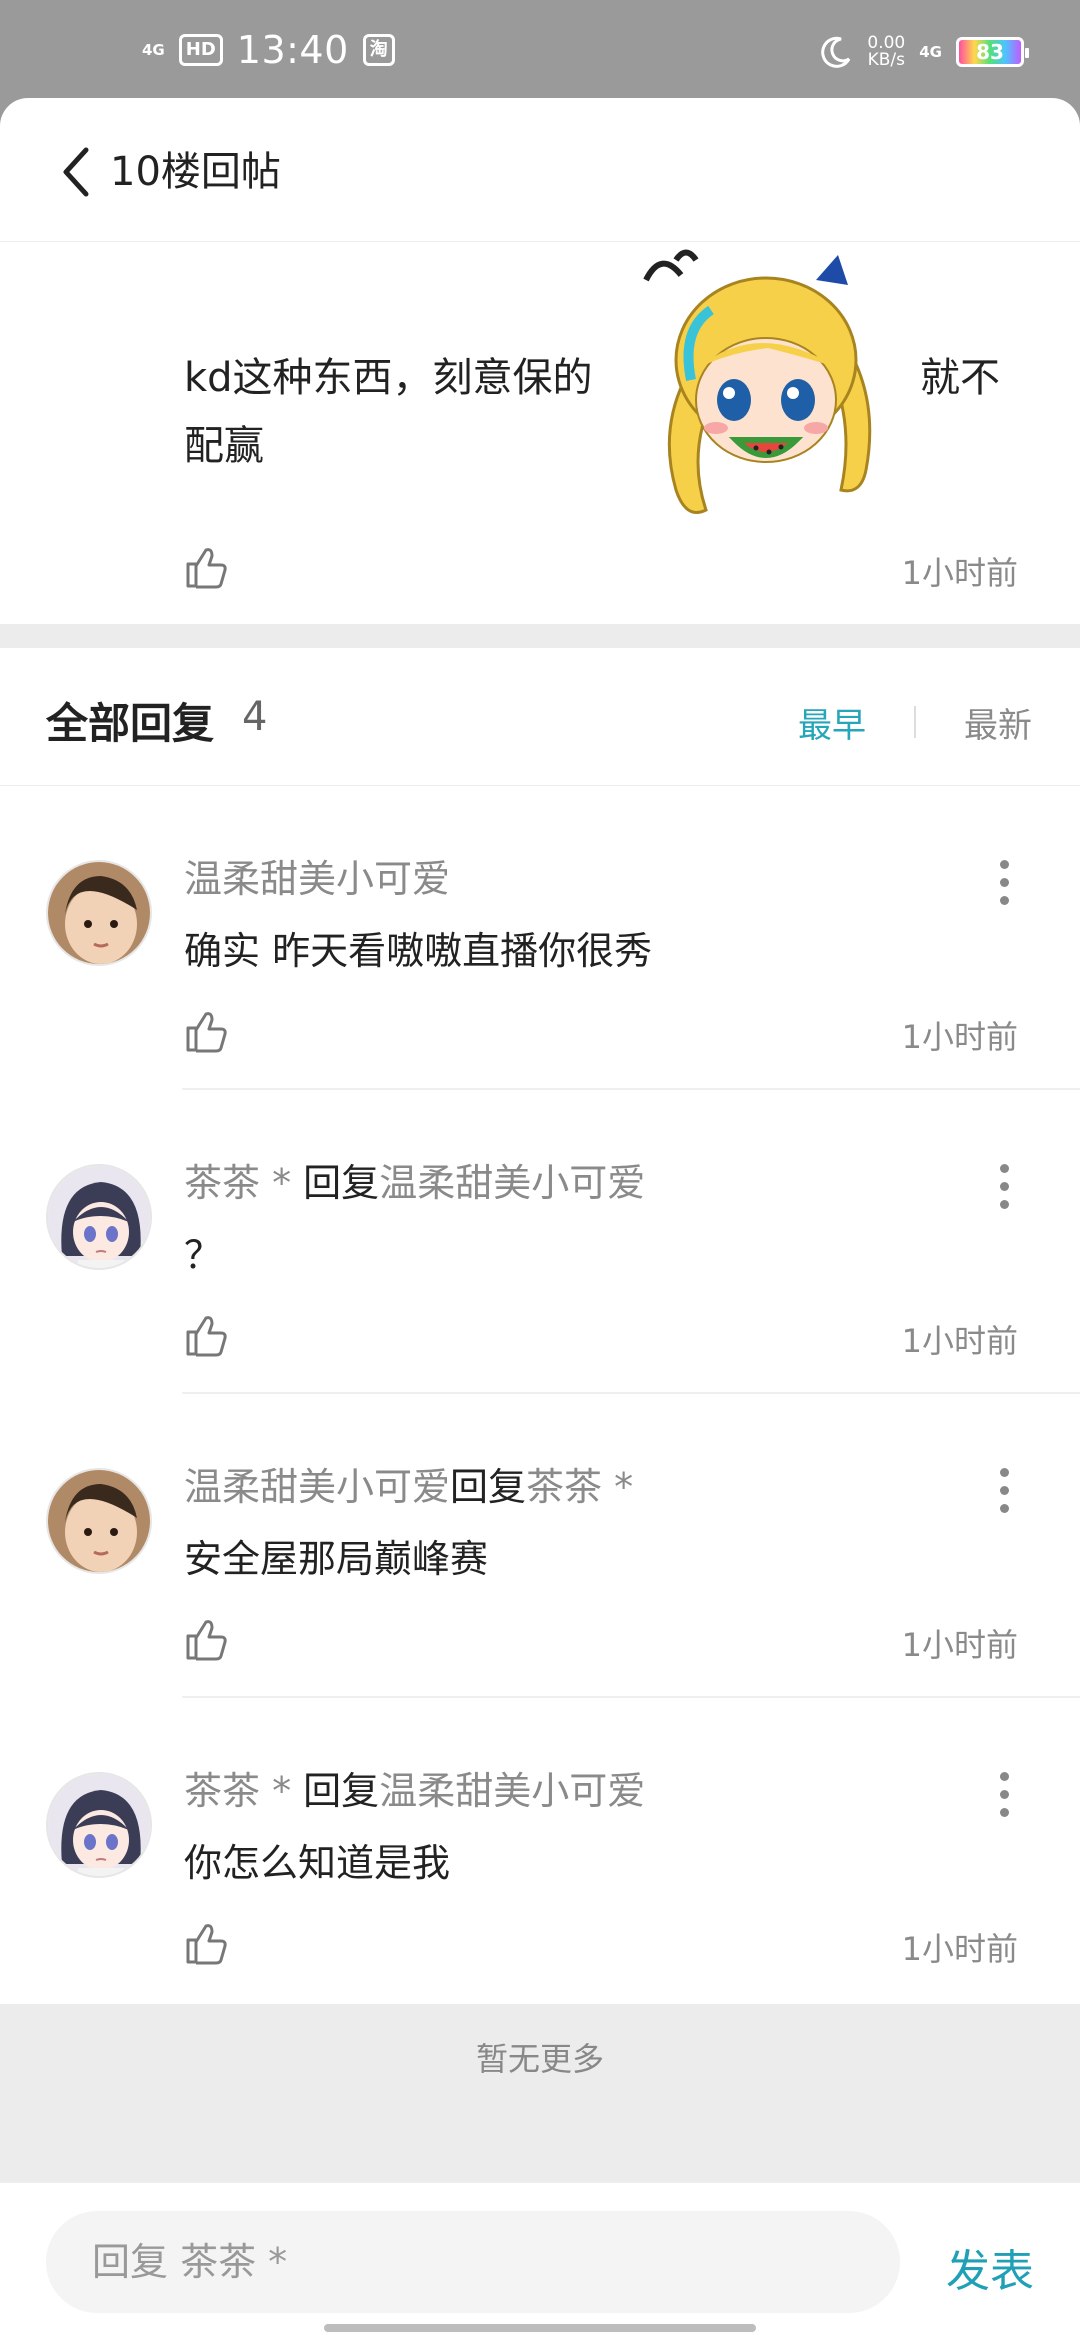  What do you see at coordinates (757, 381) in the screenshot?
I see `sticker-image` at bounding box center [757, 381].